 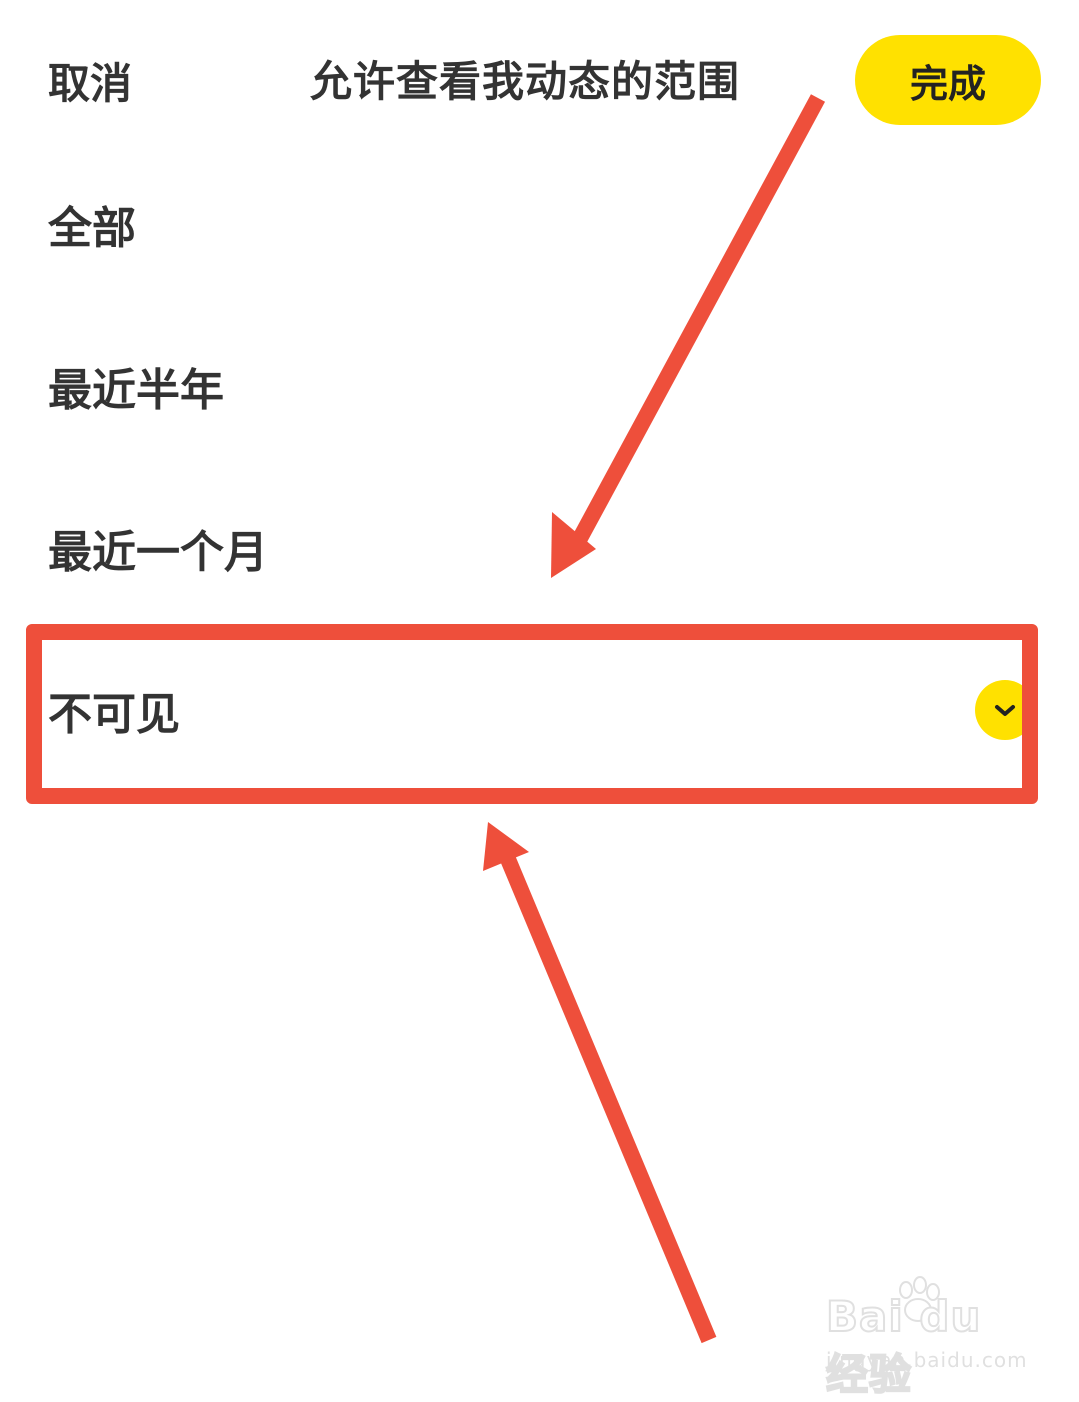 I want to click on option-label: 最近一个月, so click(x=158, y=552).